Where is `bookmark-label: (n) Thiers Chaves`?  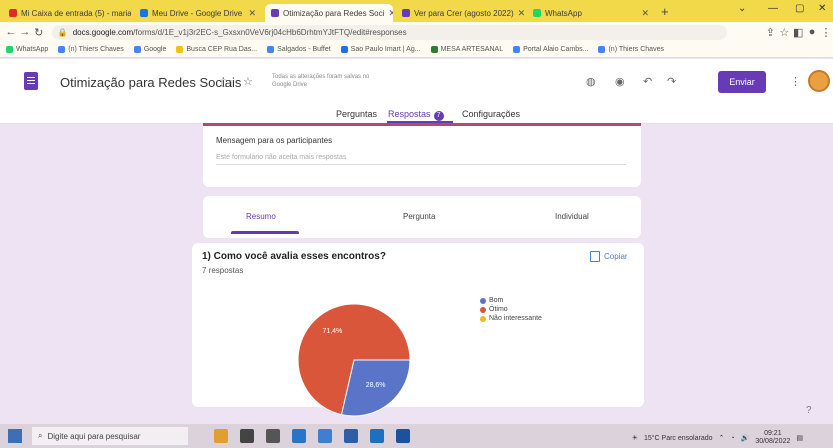 bookmark-label: (n) Thiers Chaves is located at coordinates (96, 49).